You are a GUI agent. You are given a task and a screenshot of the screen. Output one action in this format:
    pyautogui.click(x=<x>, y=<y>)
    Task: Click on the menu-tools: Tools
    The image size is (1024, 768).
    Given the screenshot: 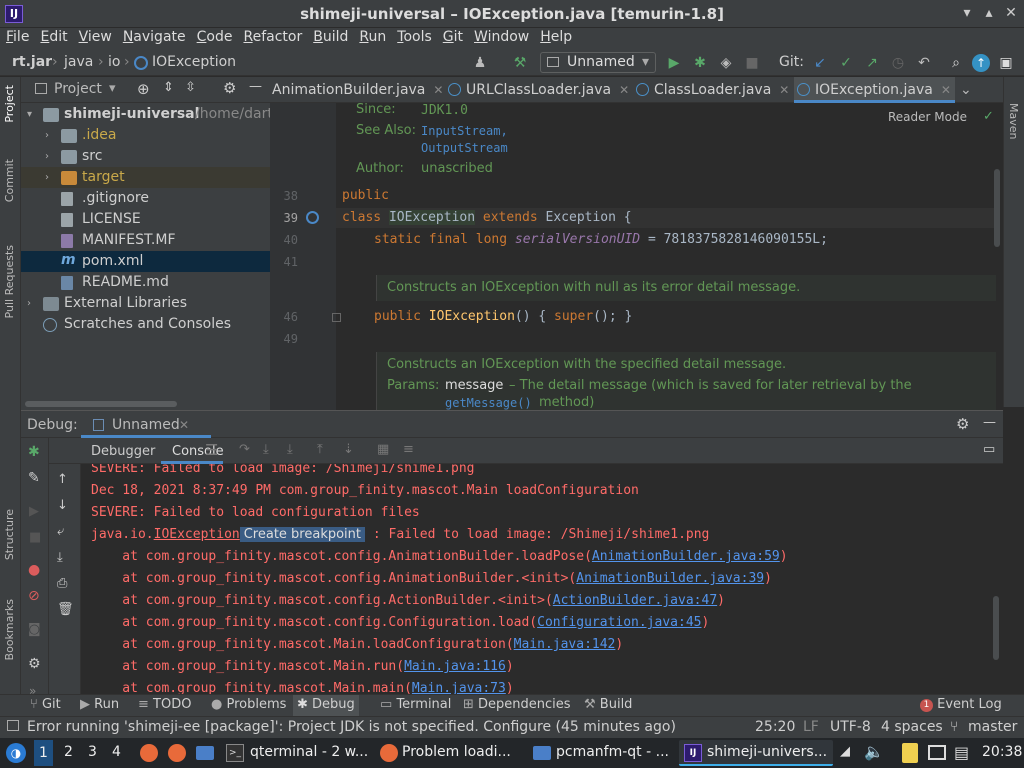 What is the action you would take?
    pyautogui.click(x=414, y=36)
    